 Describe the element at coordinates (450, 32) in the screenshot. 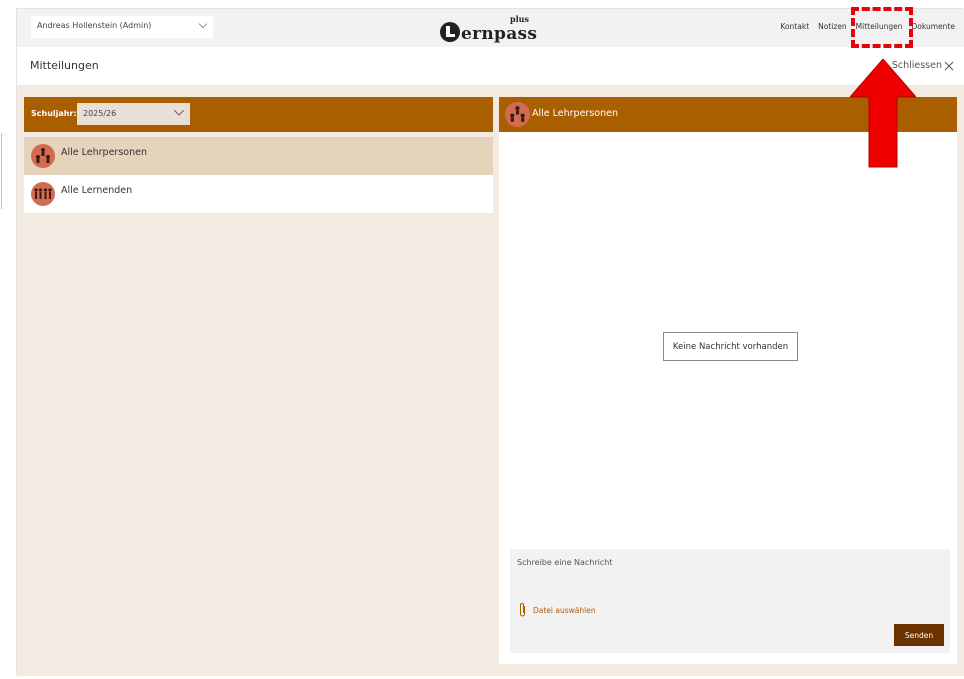

I see `logo-mark-icon` at that location.